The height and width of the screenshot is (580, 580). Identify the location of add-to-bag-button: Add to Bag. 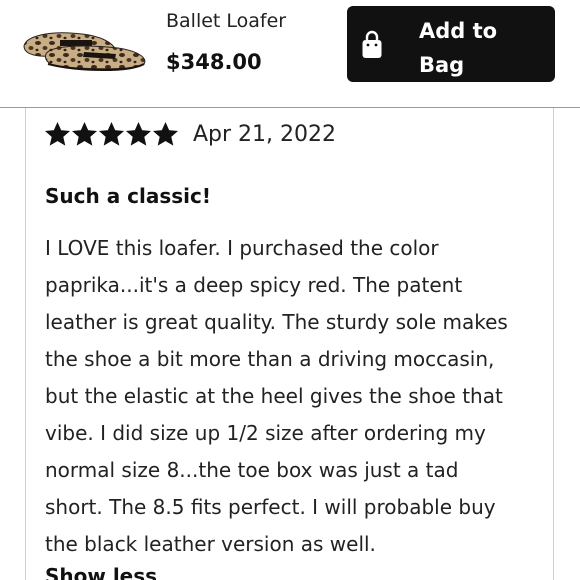
(451, 44).